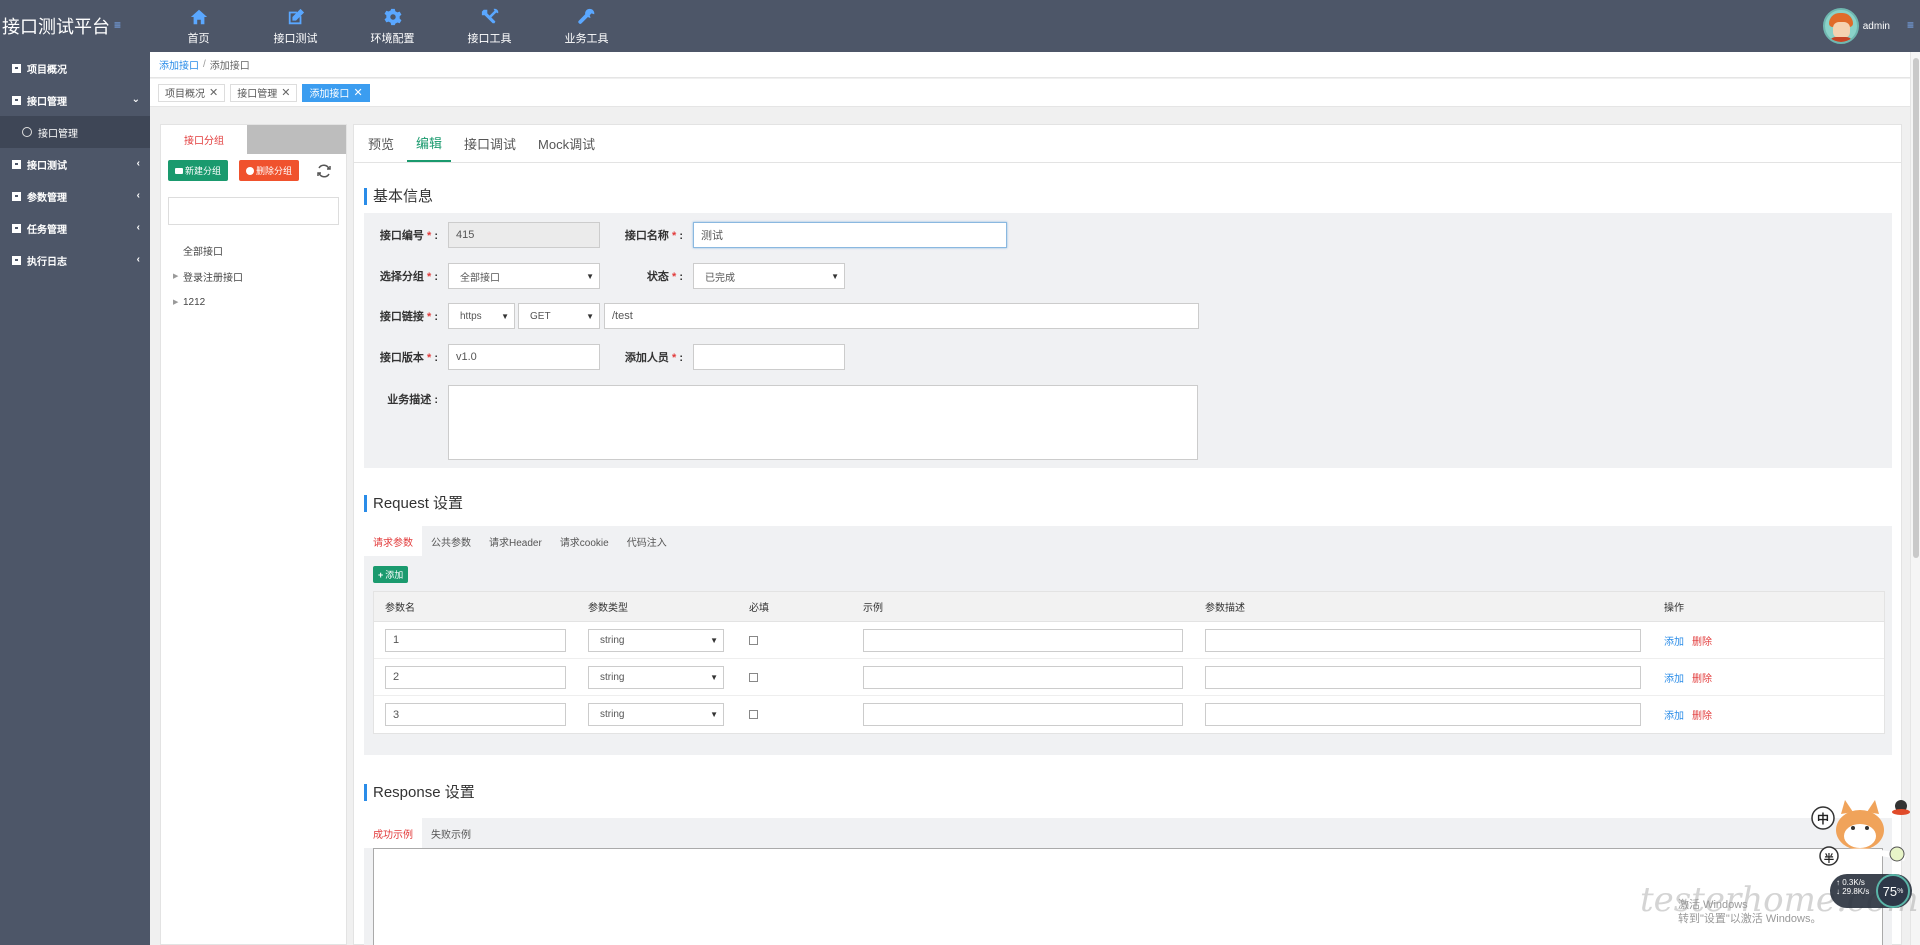 The height and width of the screenshot is (945, 1920). Describe the element at coordinates (823, 422) in the screenshot. I see `description-textarea` at that location.